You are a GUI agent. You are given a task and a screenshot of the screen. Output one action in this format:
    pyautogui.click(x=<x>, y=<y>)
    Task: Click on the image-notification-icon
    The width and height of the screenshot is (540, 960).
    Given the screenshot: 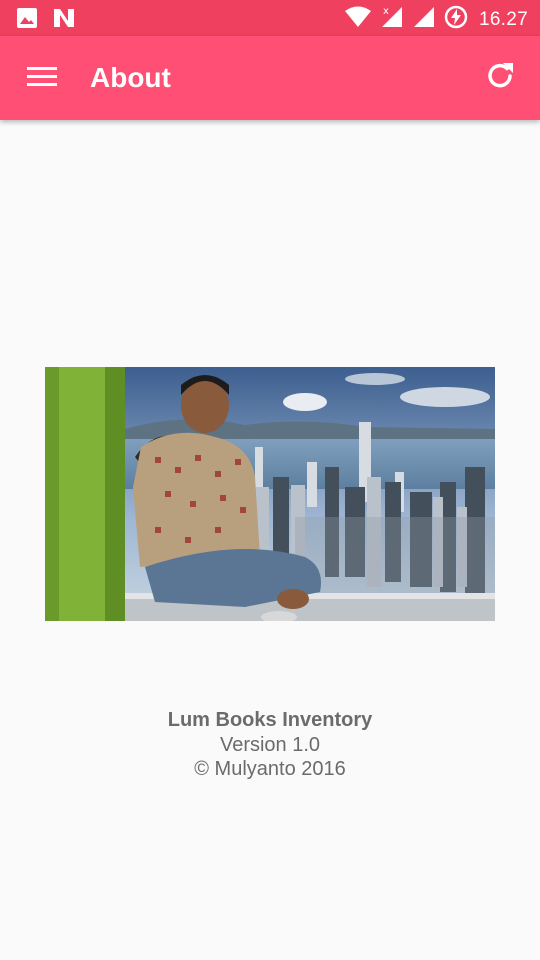 What is the action you would take?
    pyautogui.click(x=27, y=20)
    